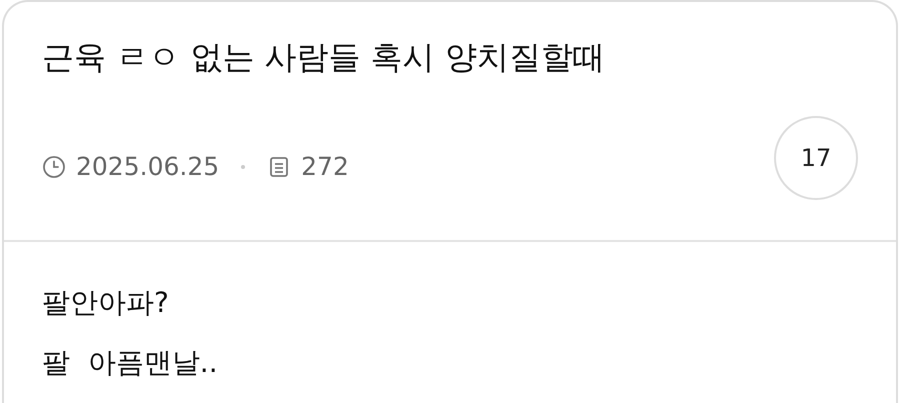  I want to click on post-date: 2025.06.25, so click(148, 166).